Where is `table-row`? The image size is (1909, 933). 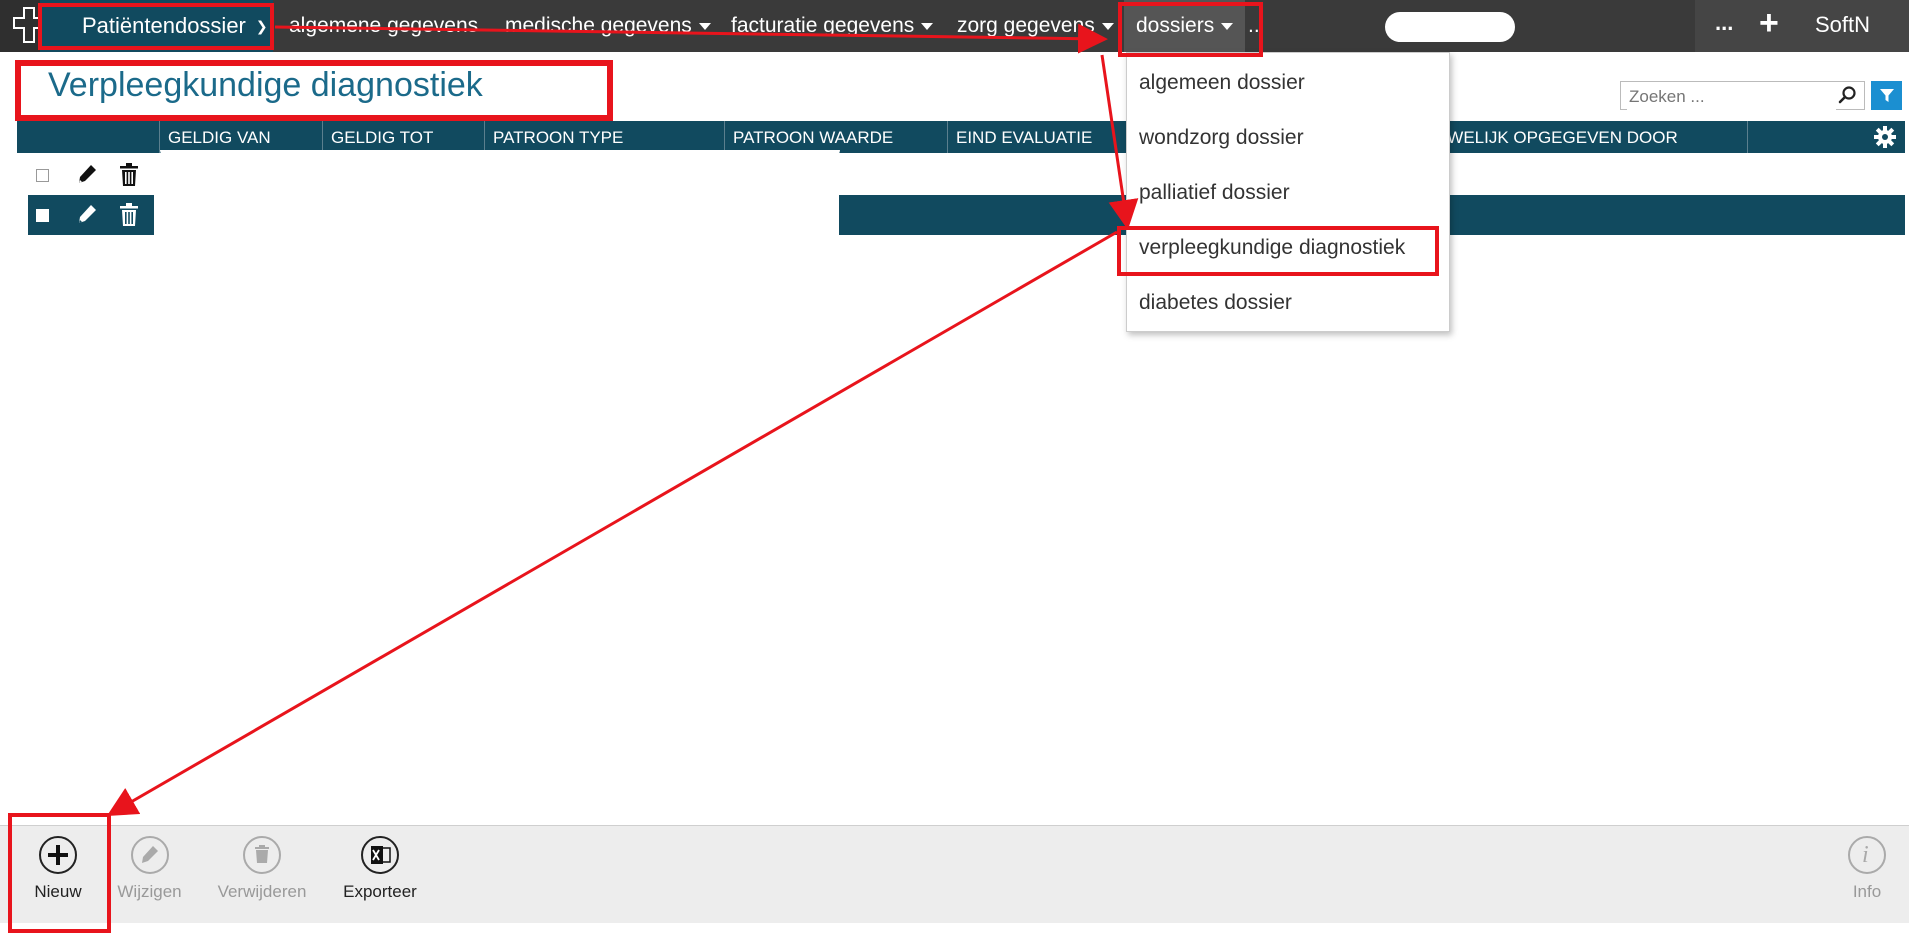 table-row is located at coordinates (91, 175).